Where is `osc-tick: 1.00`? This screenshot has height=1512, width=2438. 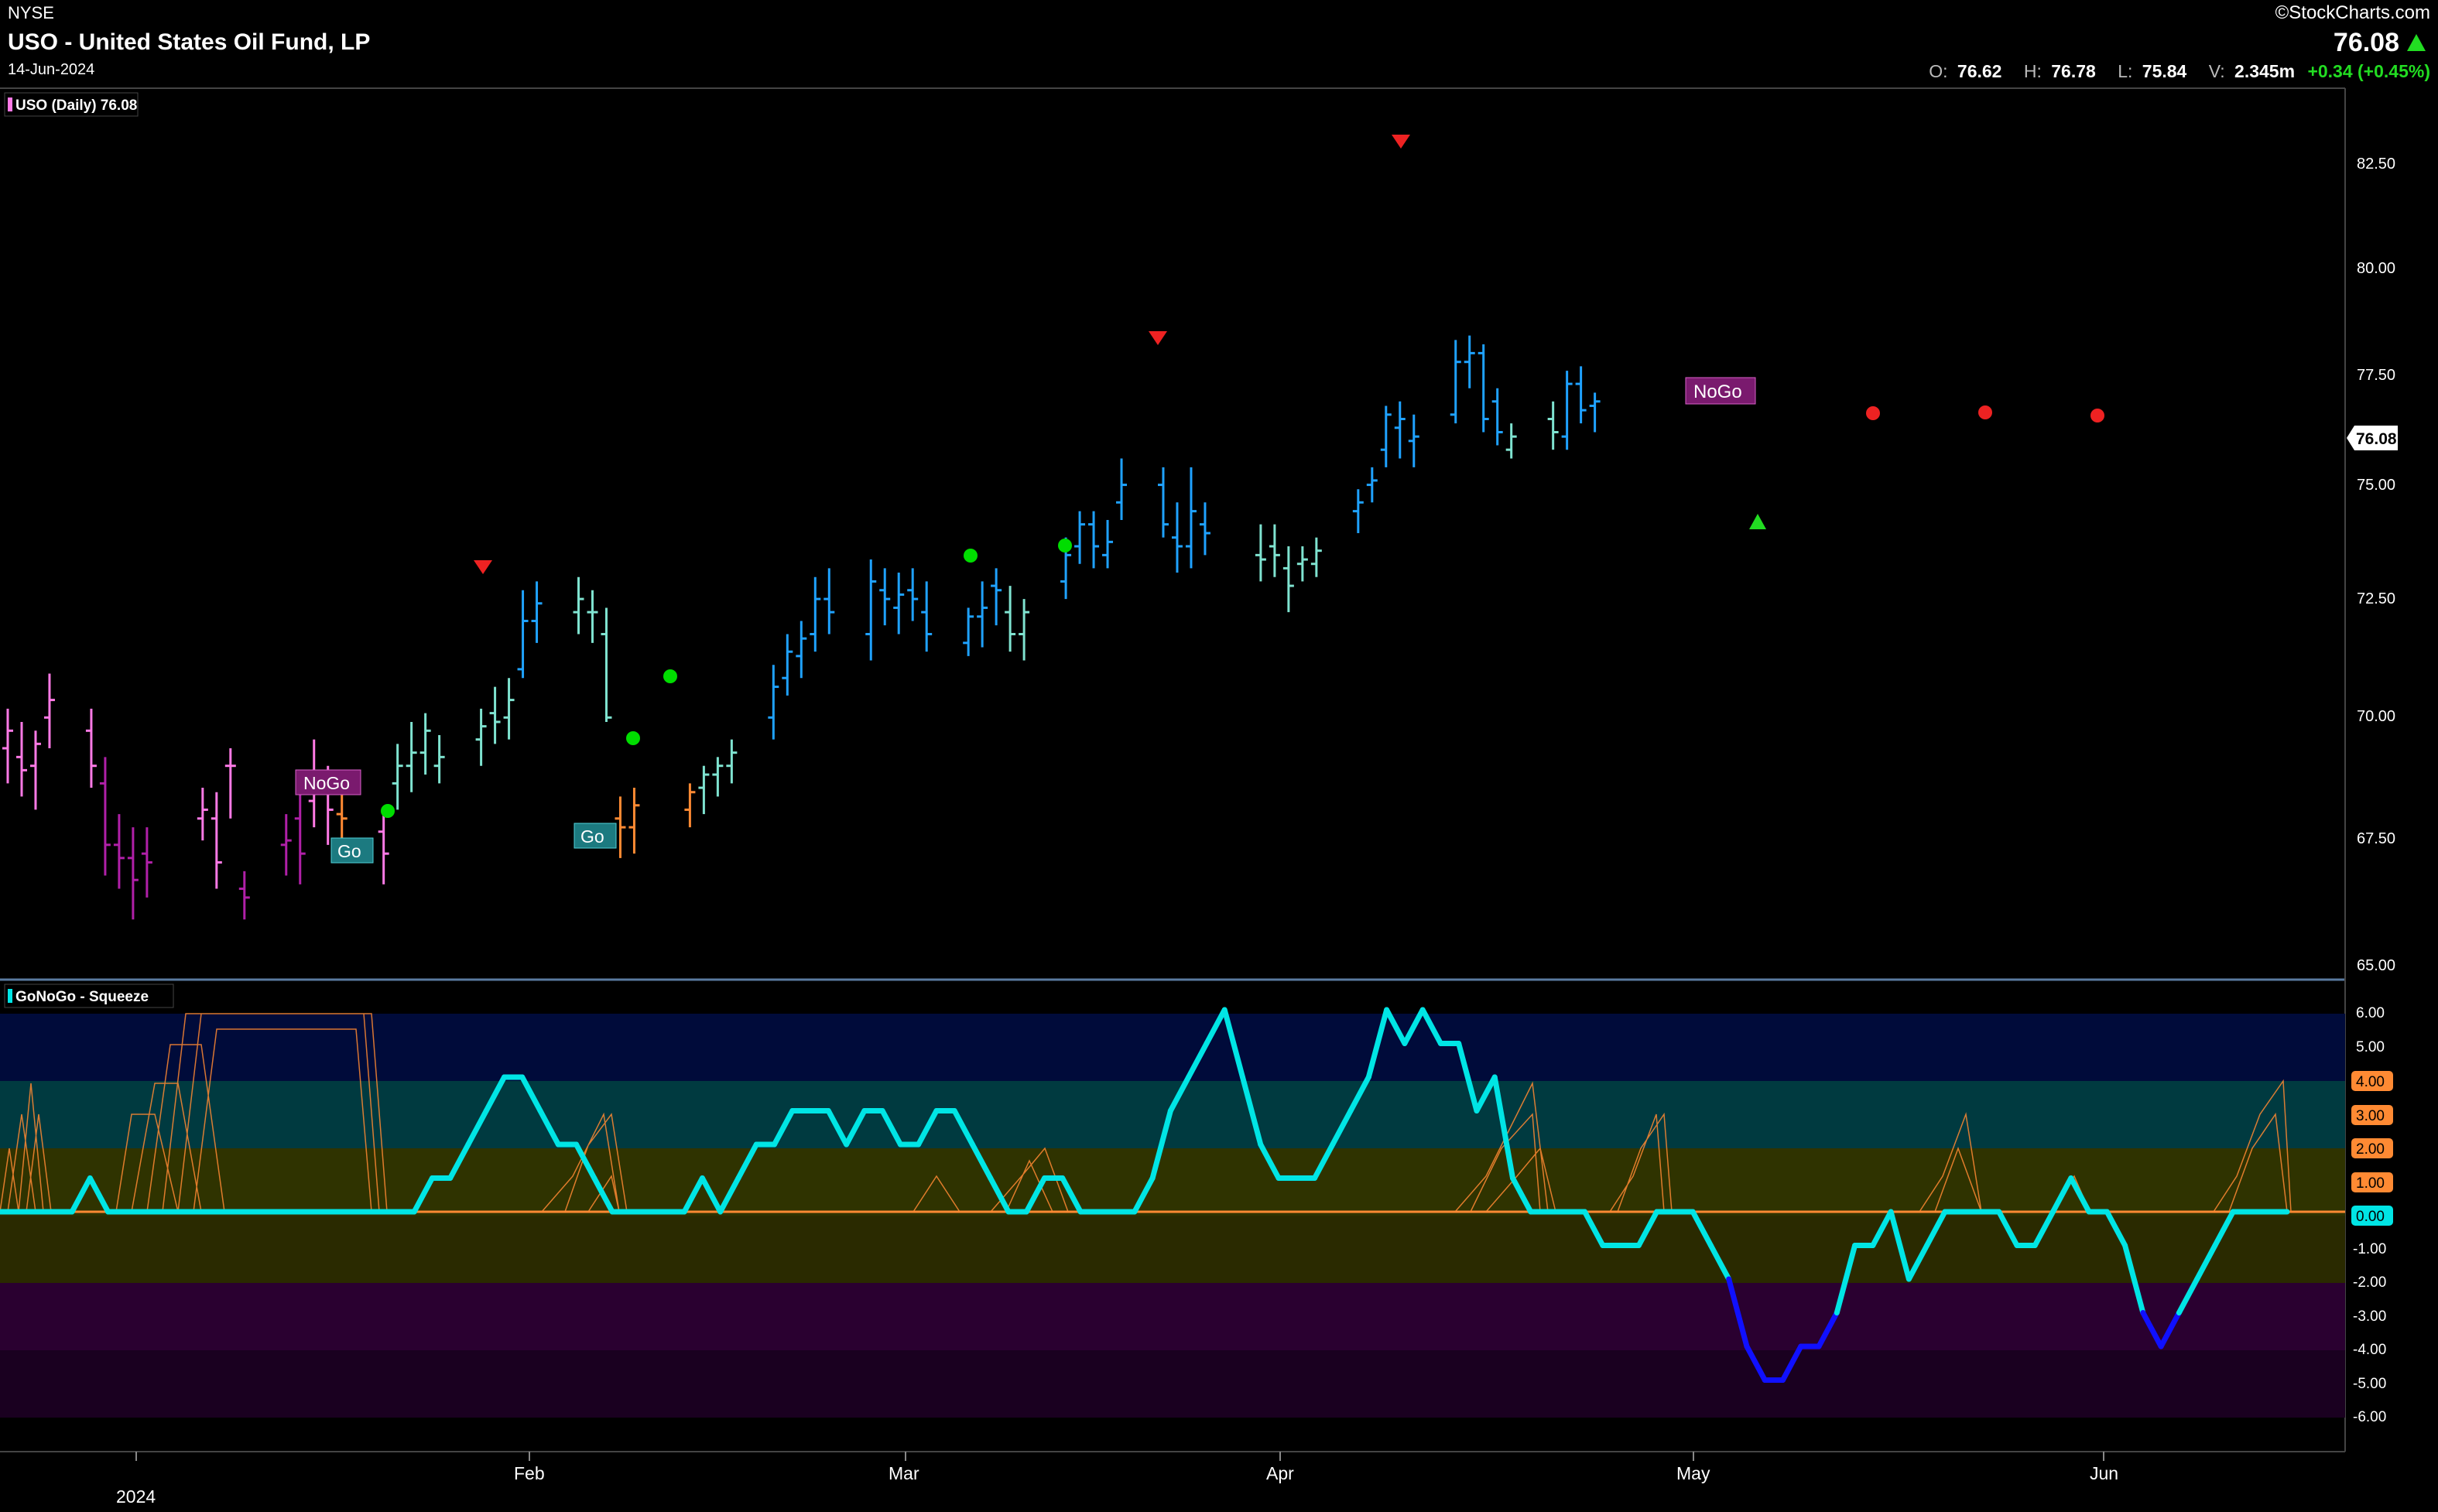 osc-tick: 1.00 is located at coordinates (2370, 1183).